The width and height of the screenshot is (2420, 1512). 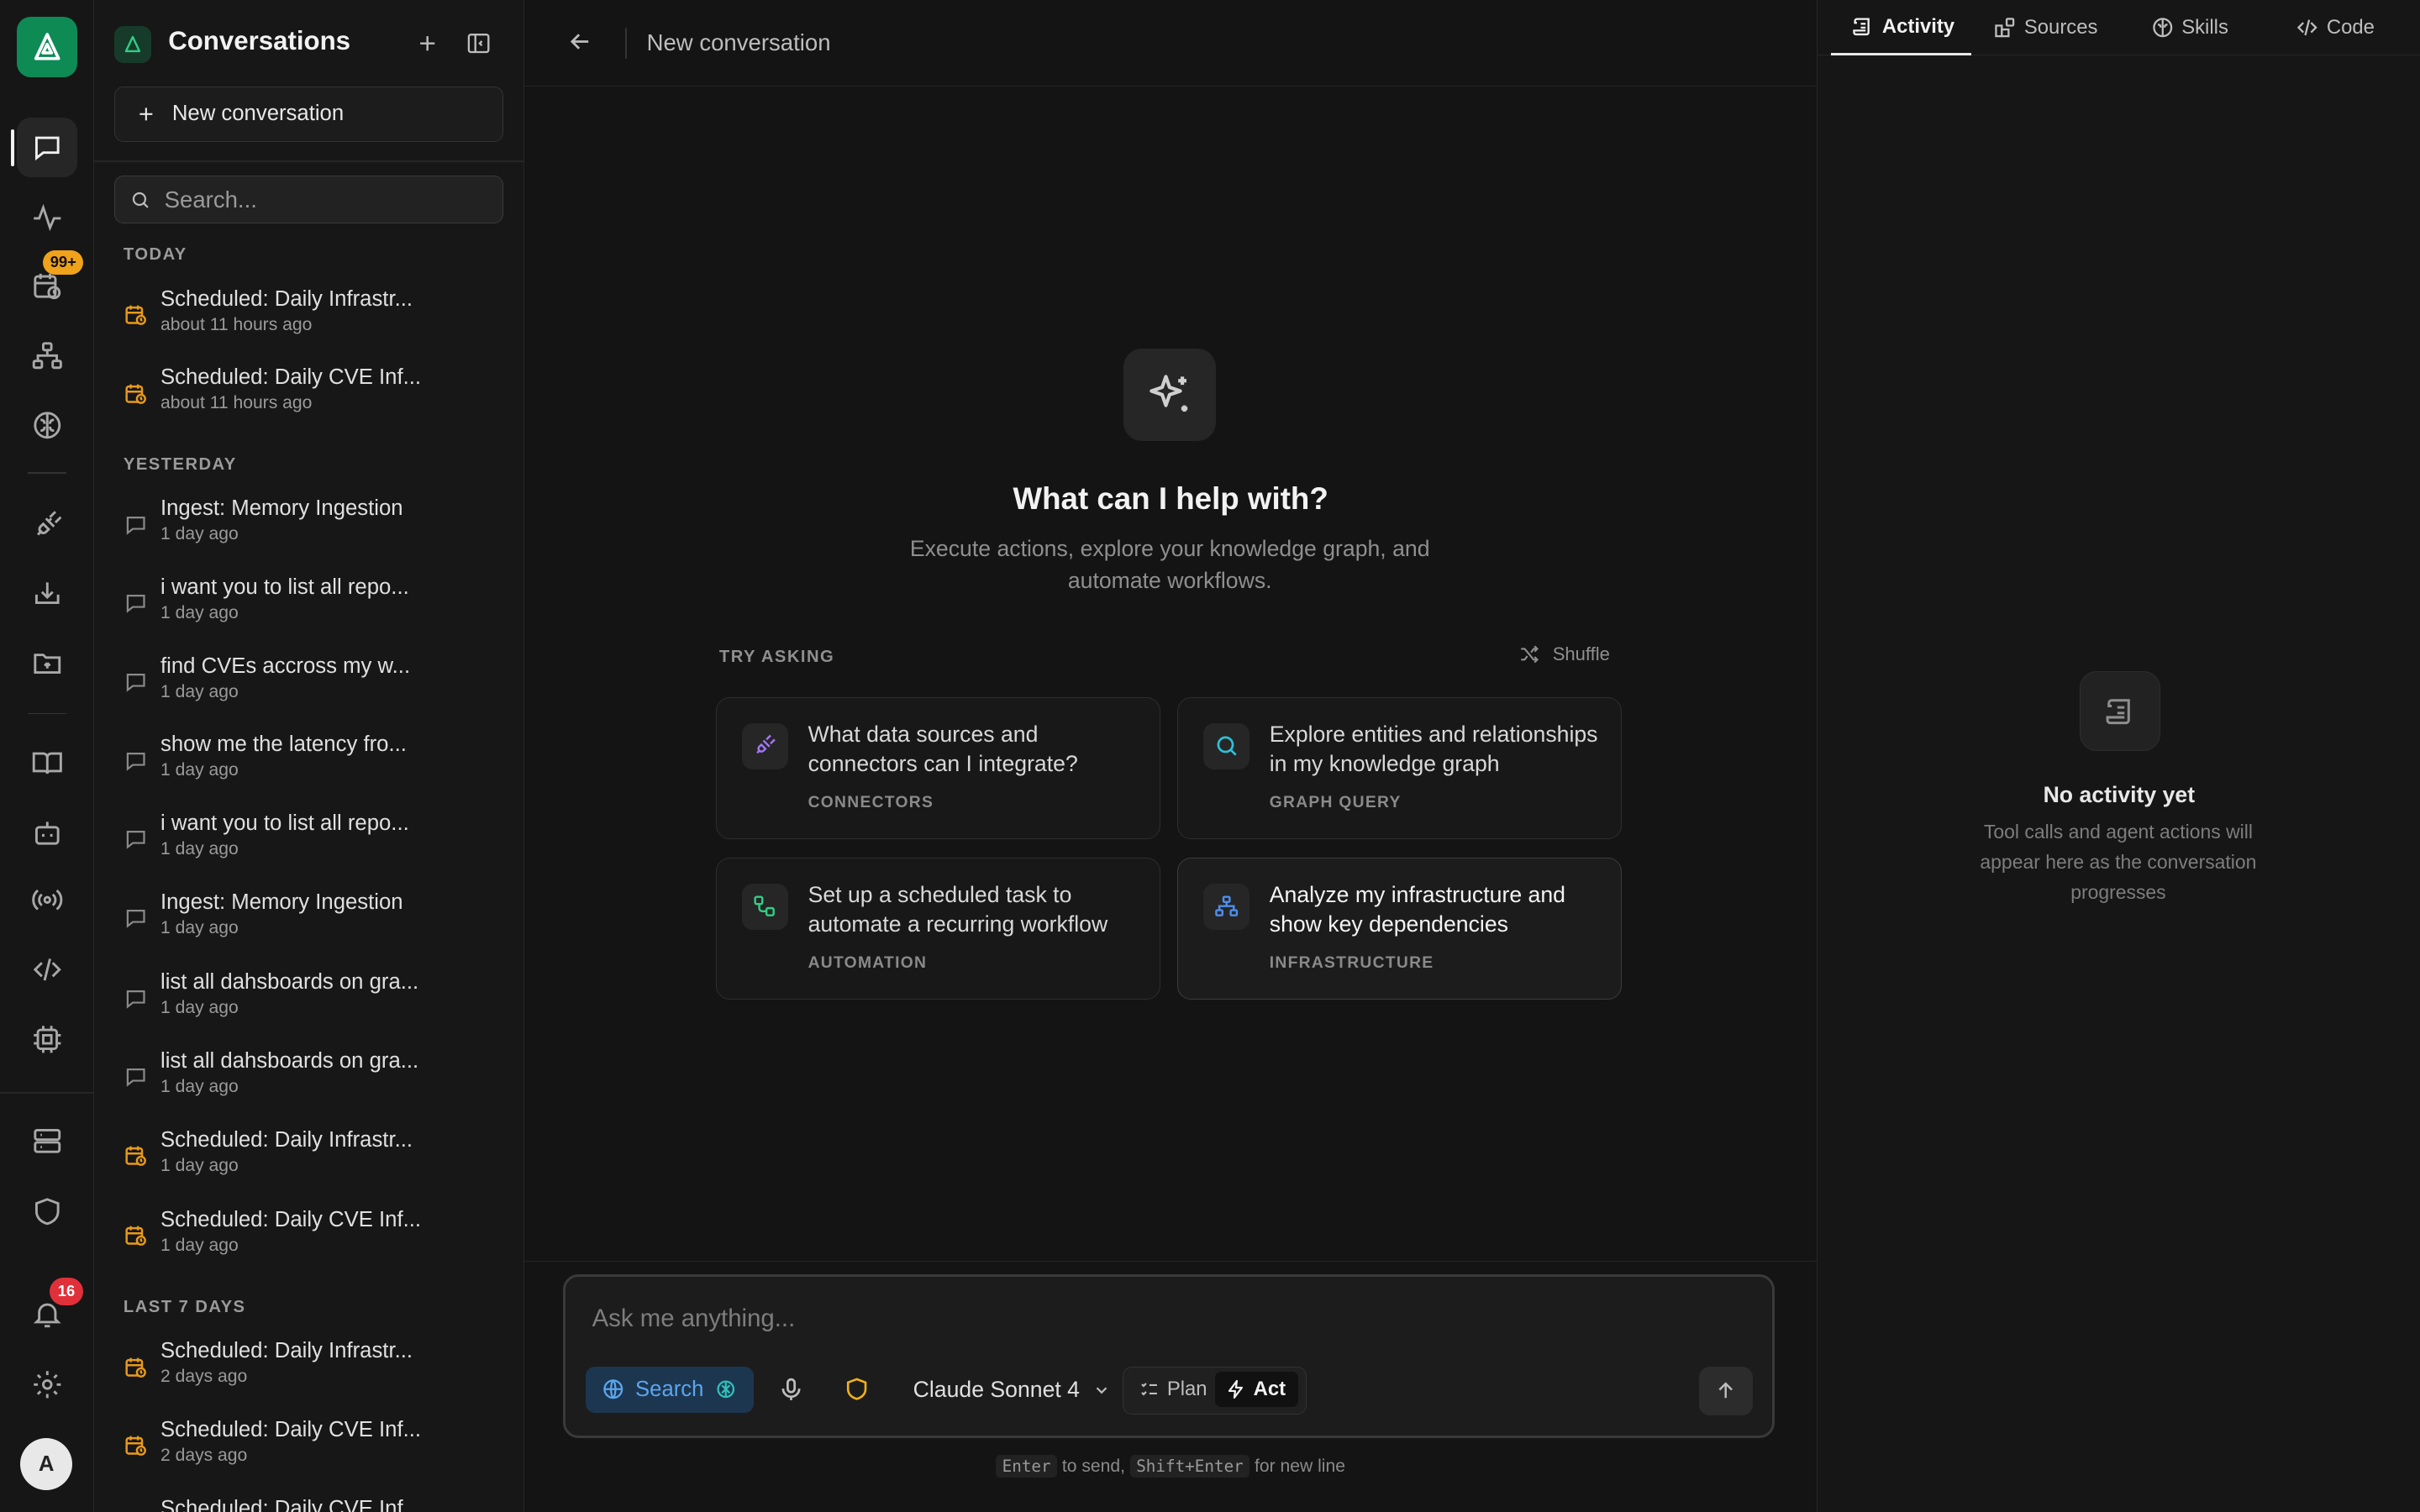 What do you see at coordinates (47, 762) in the screenshot?
I see `nav-docs` at bounding box center [47, 762].